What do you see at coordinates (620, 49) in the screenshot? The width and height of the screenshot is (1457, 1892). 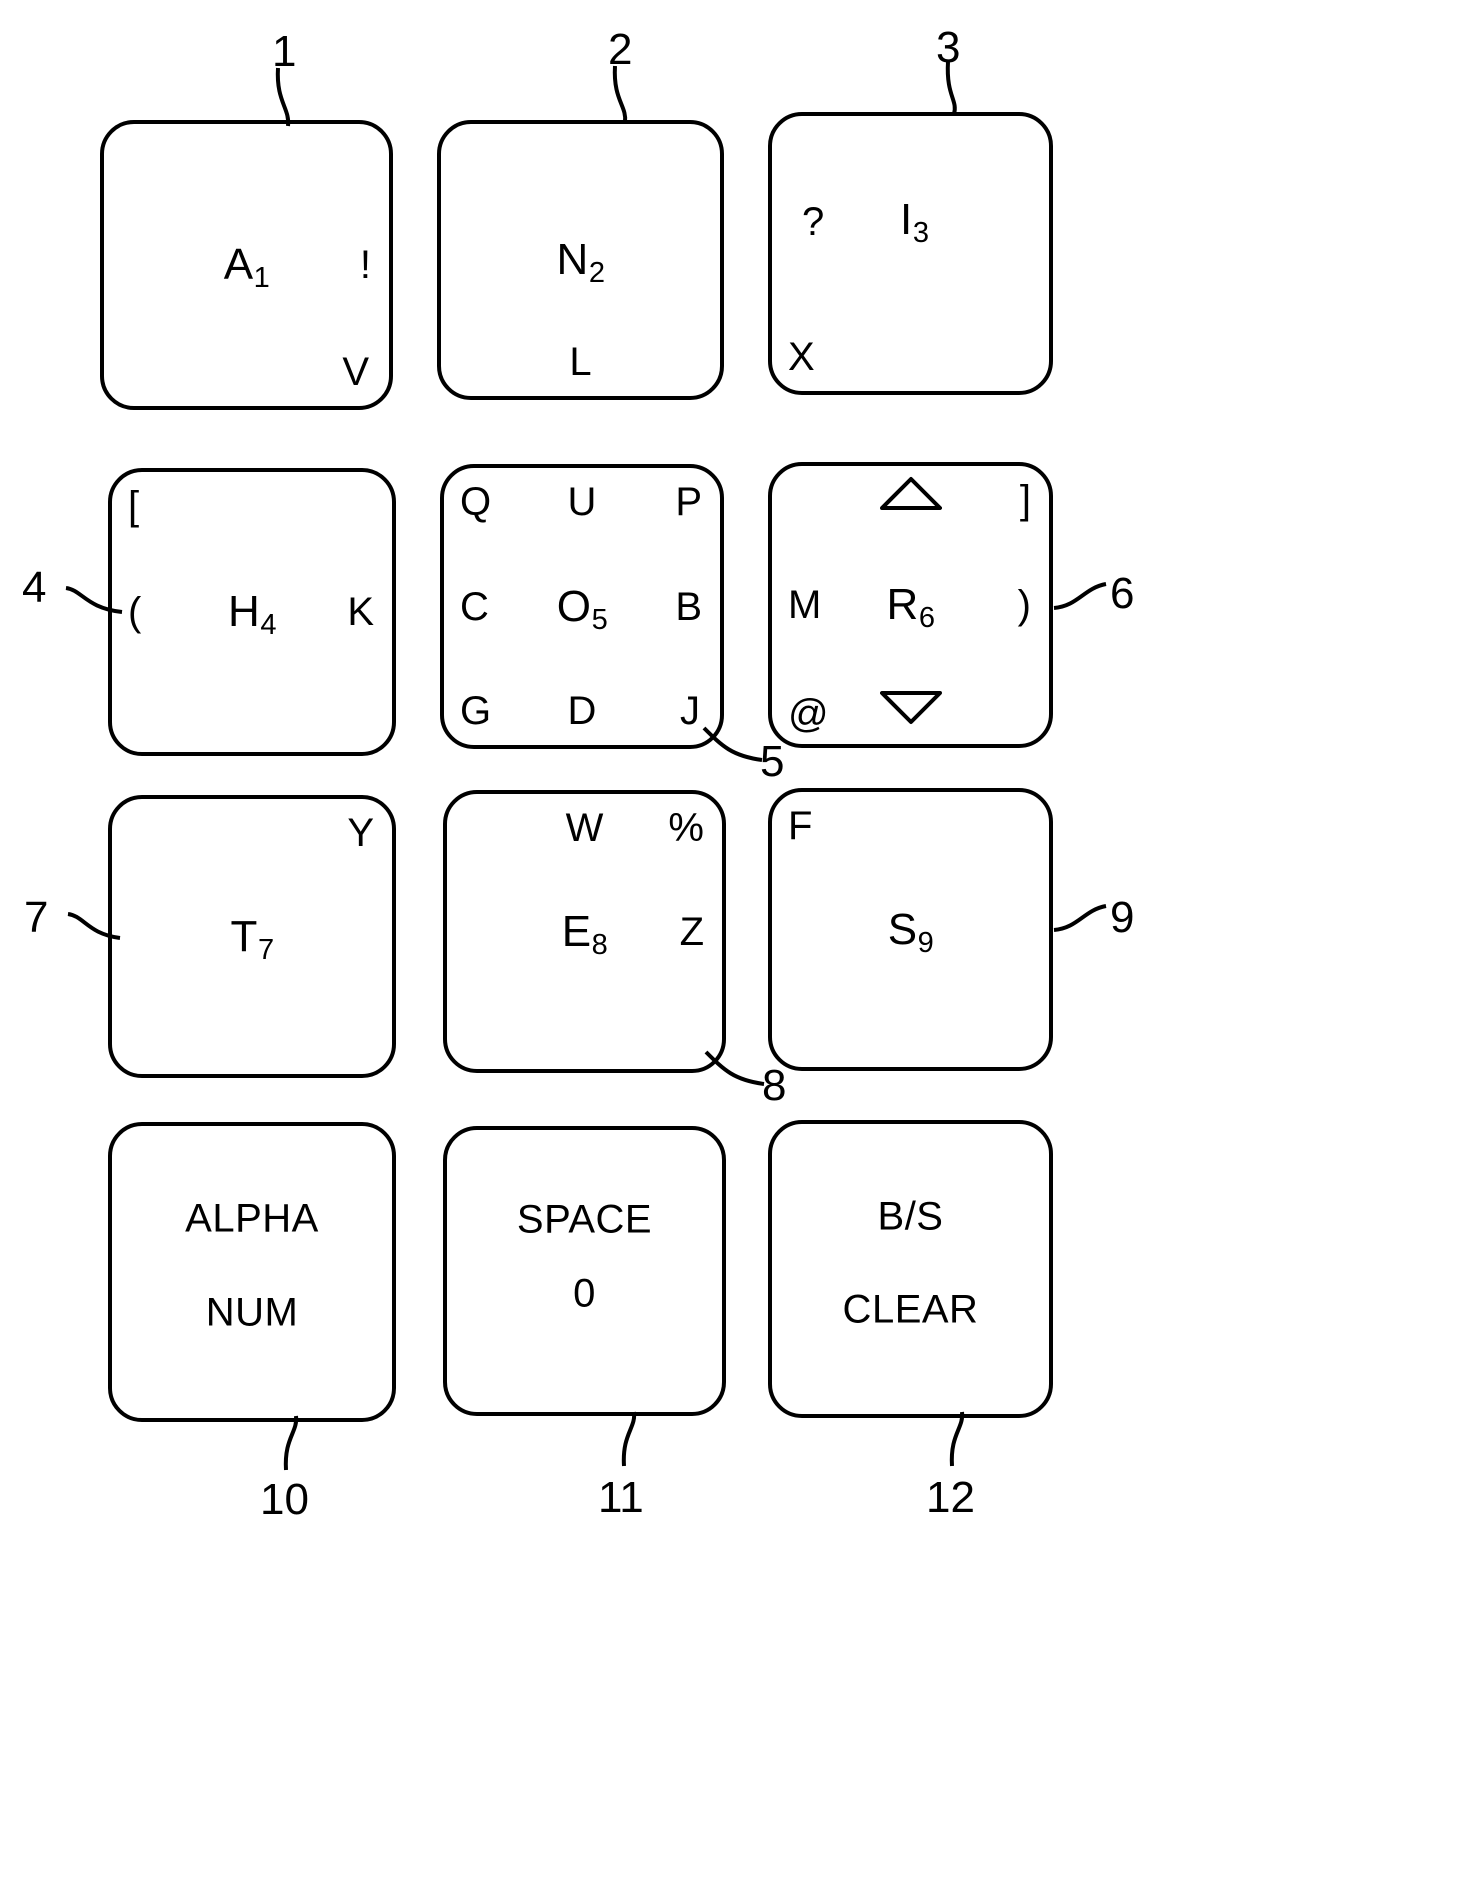 I see `ref-numeral-2: 2` at bounding box center [620, 49].